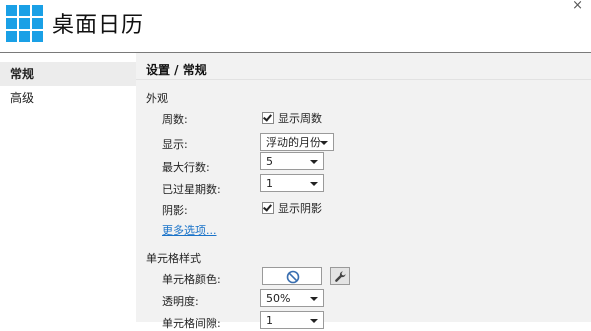 This screenshot has height=331, width=591. I want to click on cell-color-picker, so click(292, 276).